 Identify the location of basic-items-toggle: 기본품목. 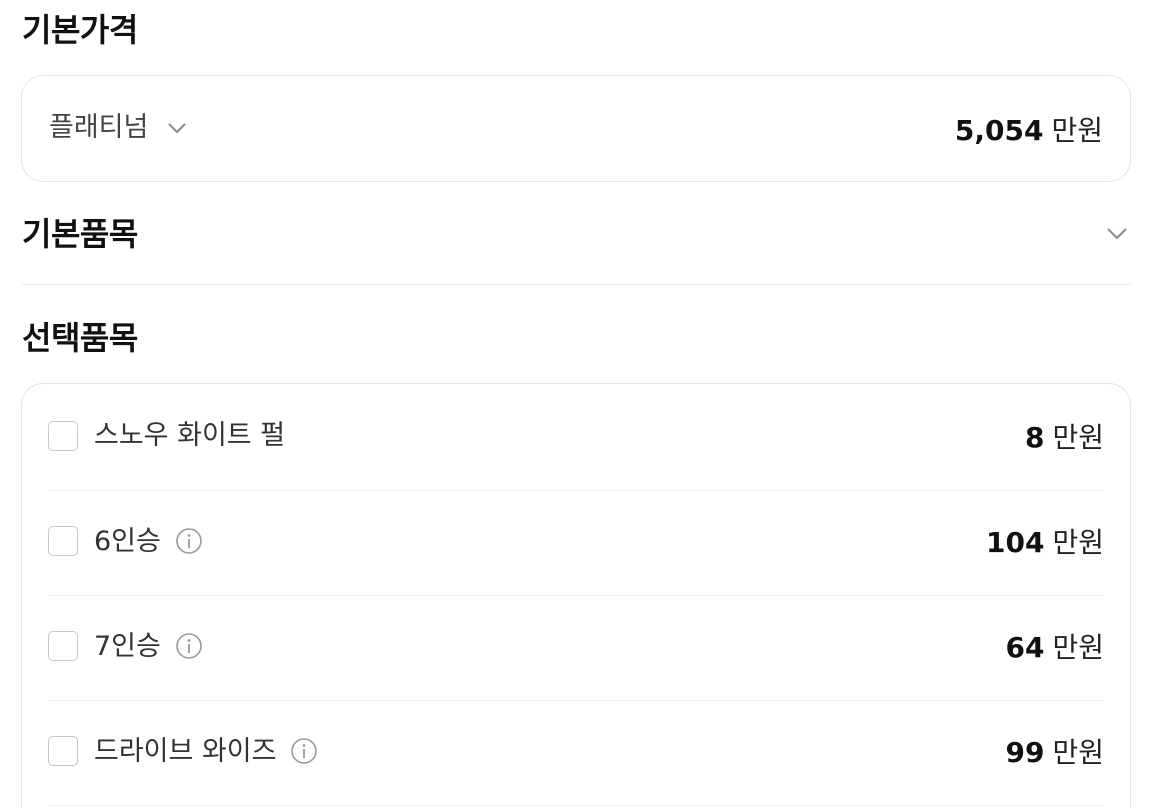
(577, 247).